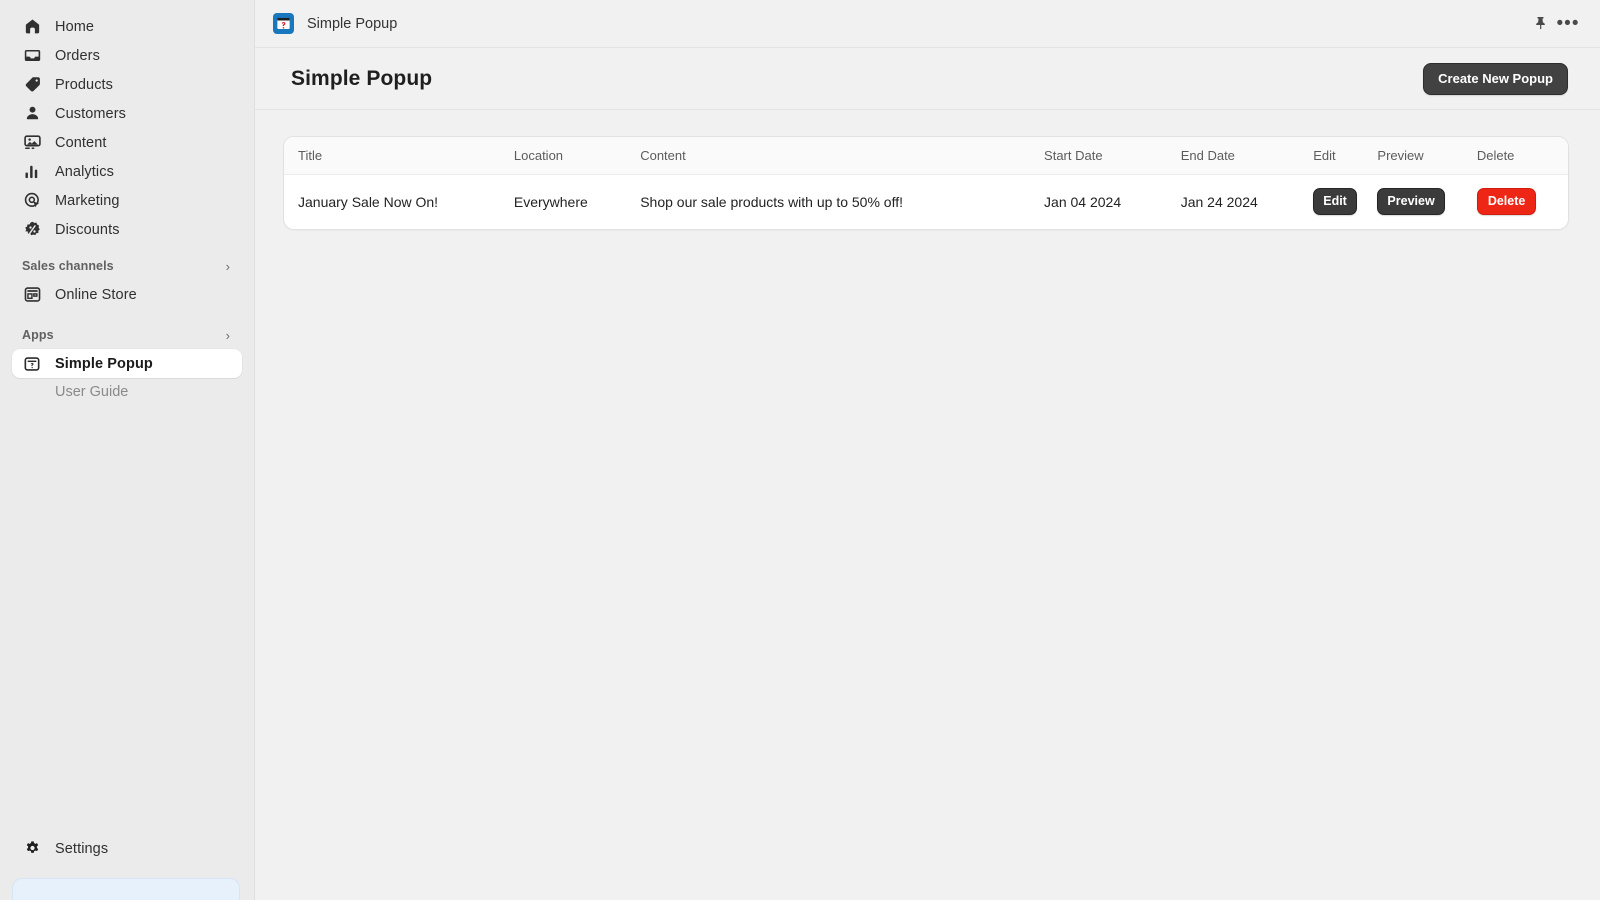 This screenshot has width=1600, height=900. What do you see at coordinates (127, 266) in the screenshot?
I see `sidebar-section-sales-channels: Sales channels ›` at bounding box center [127, 266].